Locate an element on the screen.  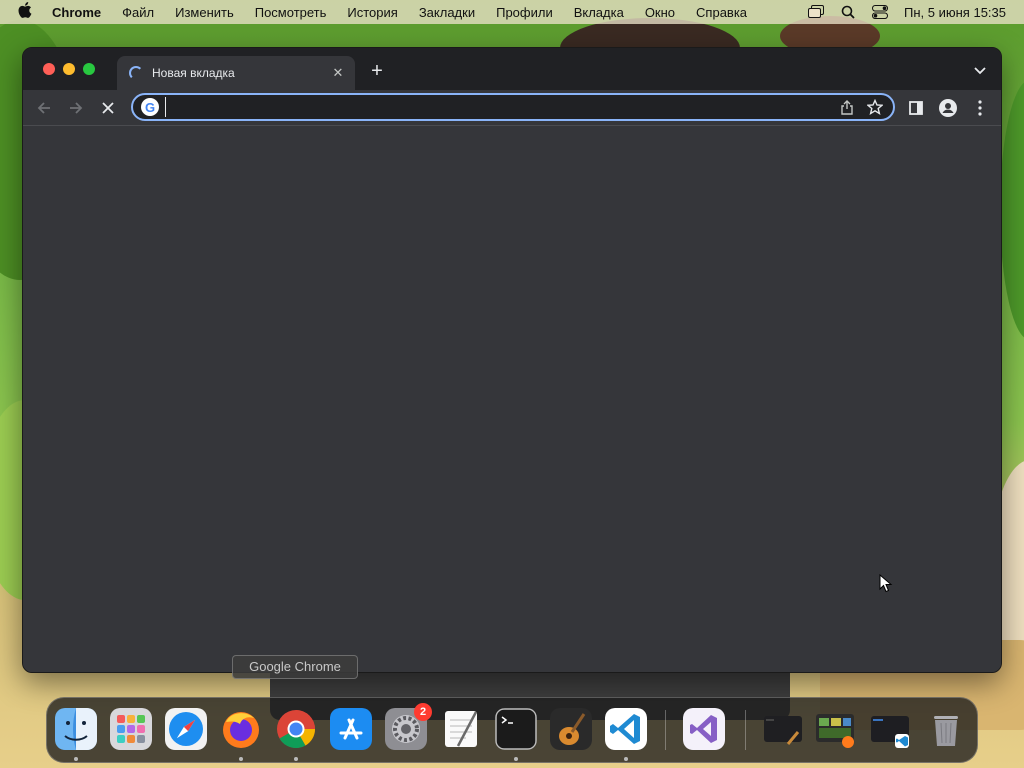
new-tab-button: + is located at coordinates (377, 71).